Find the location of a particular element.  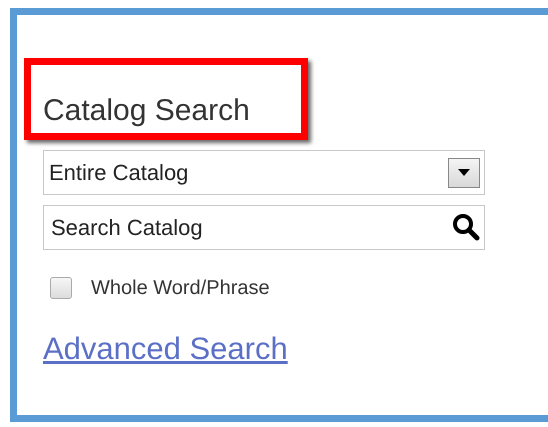

checkbox-label: Whole Word/Phrase is located at coordinates (180, 288).